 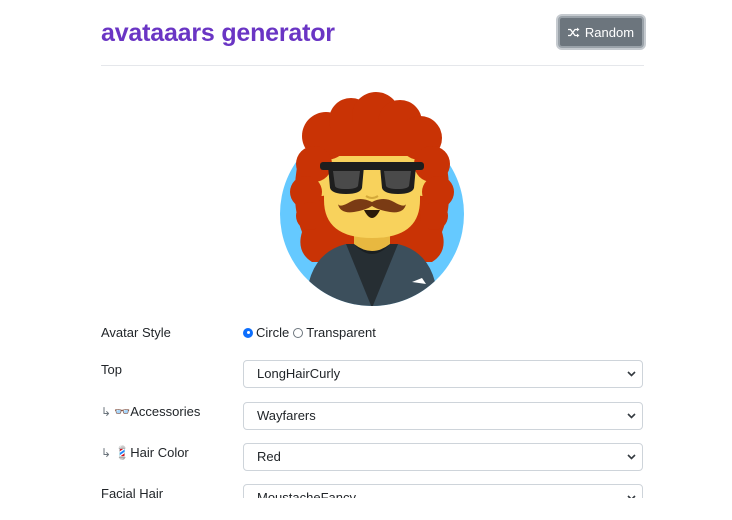 What do you see at coordinates (443, 457) in the screenshot?
I see `hair-color-select: Red` at bounding box center [443, 457].